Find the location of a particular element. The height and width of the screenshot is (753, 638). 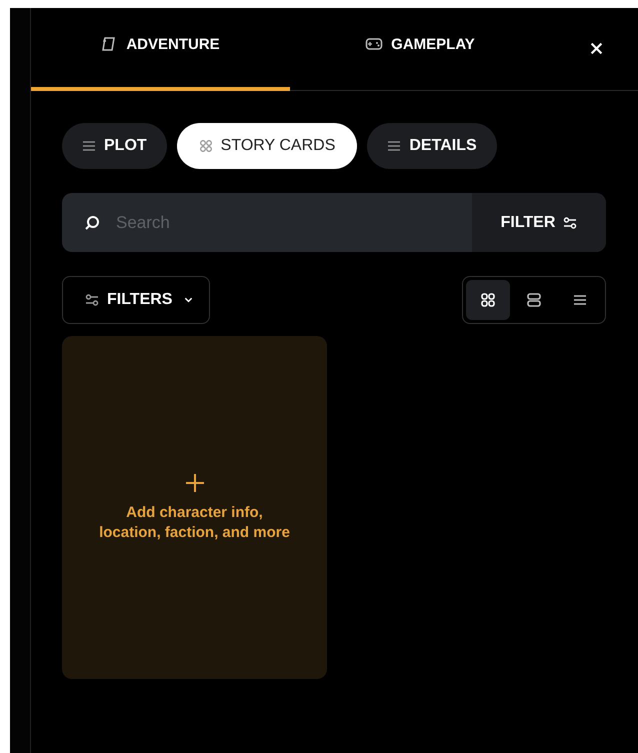

rows-icon is located at coordinates (534, 300).